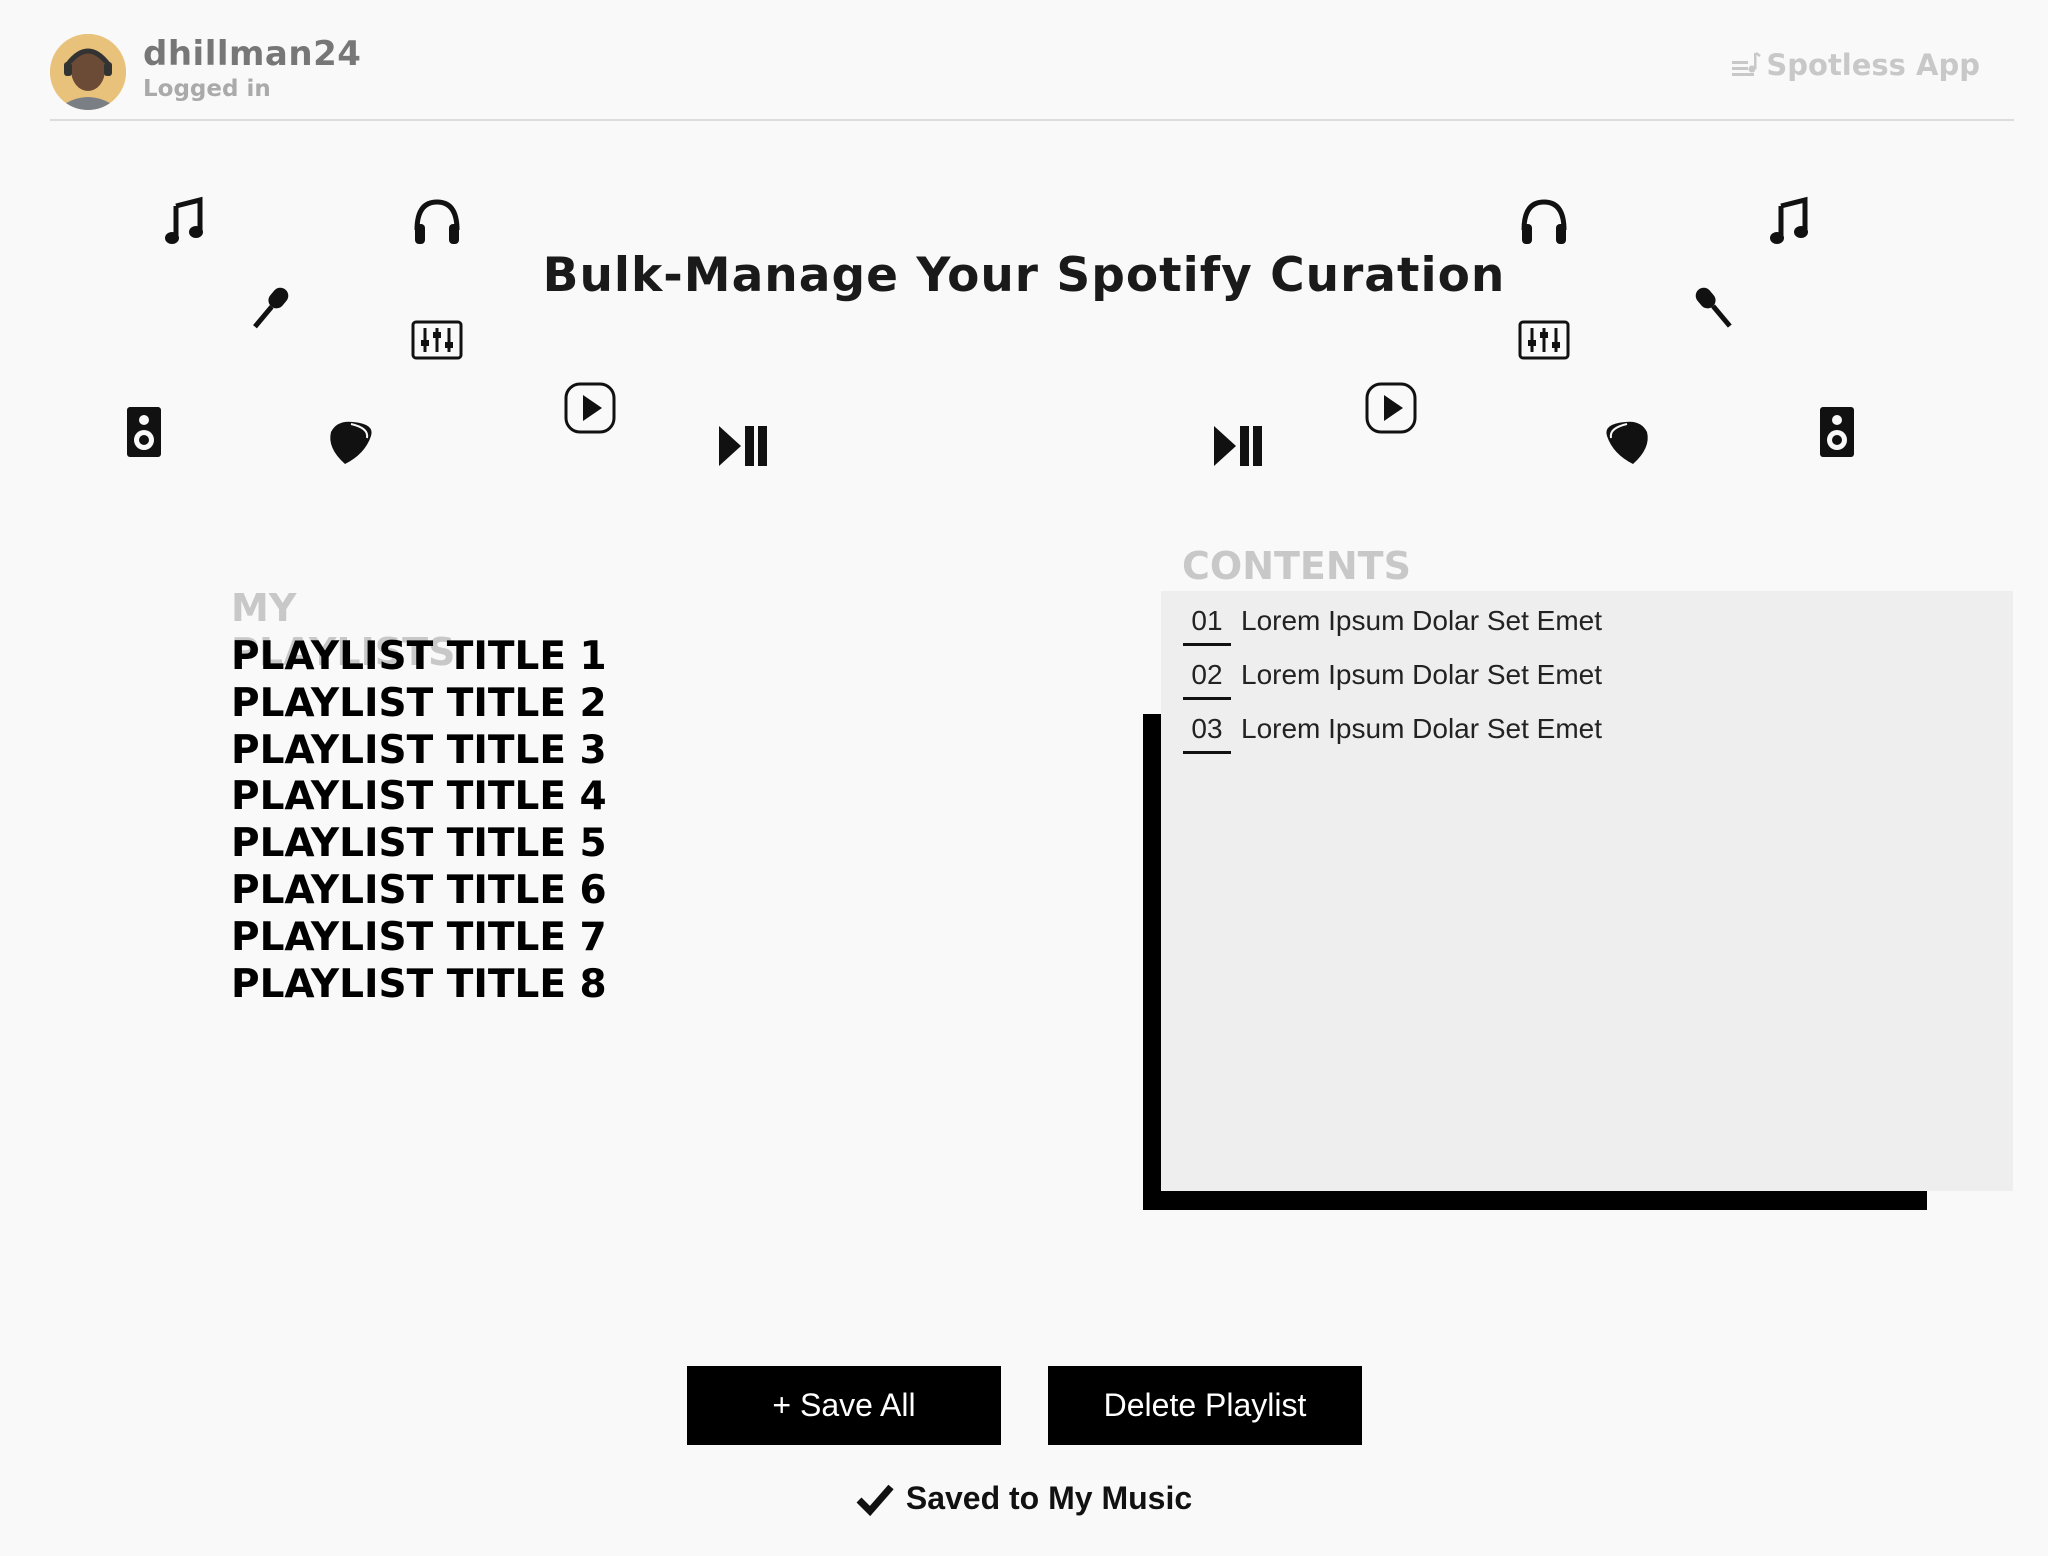 This screenshot has height=1556, width=2048. Describe the element at coordinates (419, 938) in the screenshot. I see `playlist-item: PLAYLIST TITLE 7` at that location.